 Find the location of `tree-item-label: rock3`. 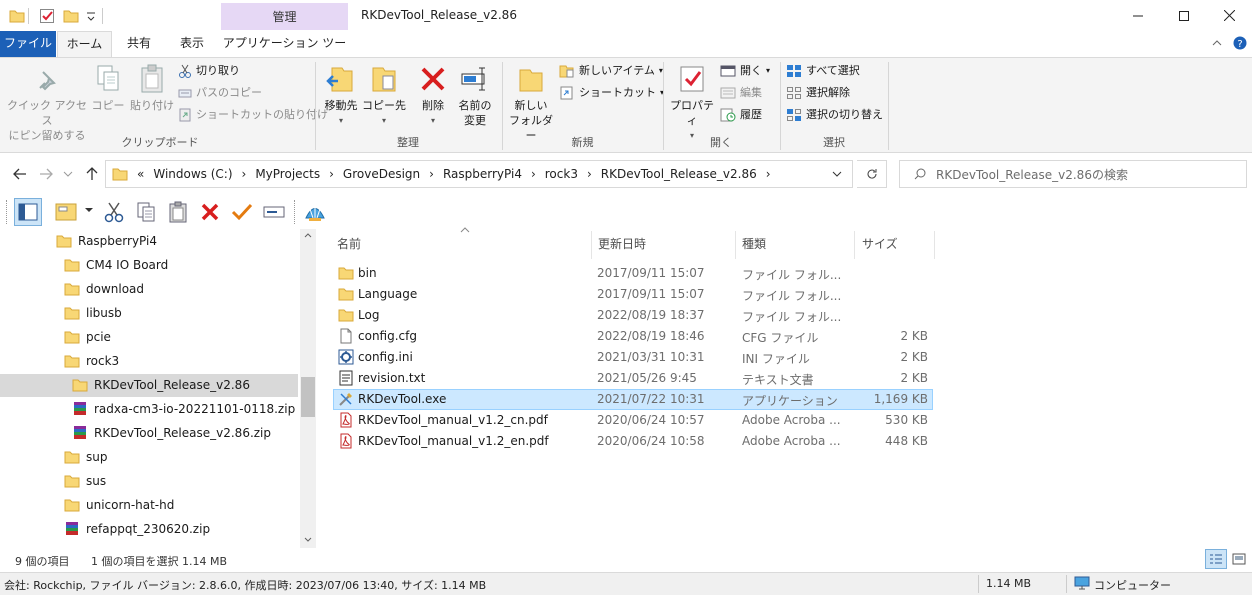

tree-item-label: rock3 is located at coordinates (103, 361).